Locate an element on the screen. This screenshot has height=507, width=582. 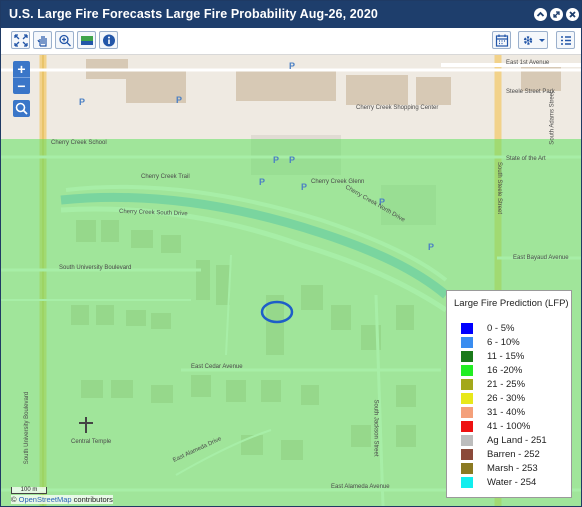
full-extent-icon is located at coordinates (21, 40).